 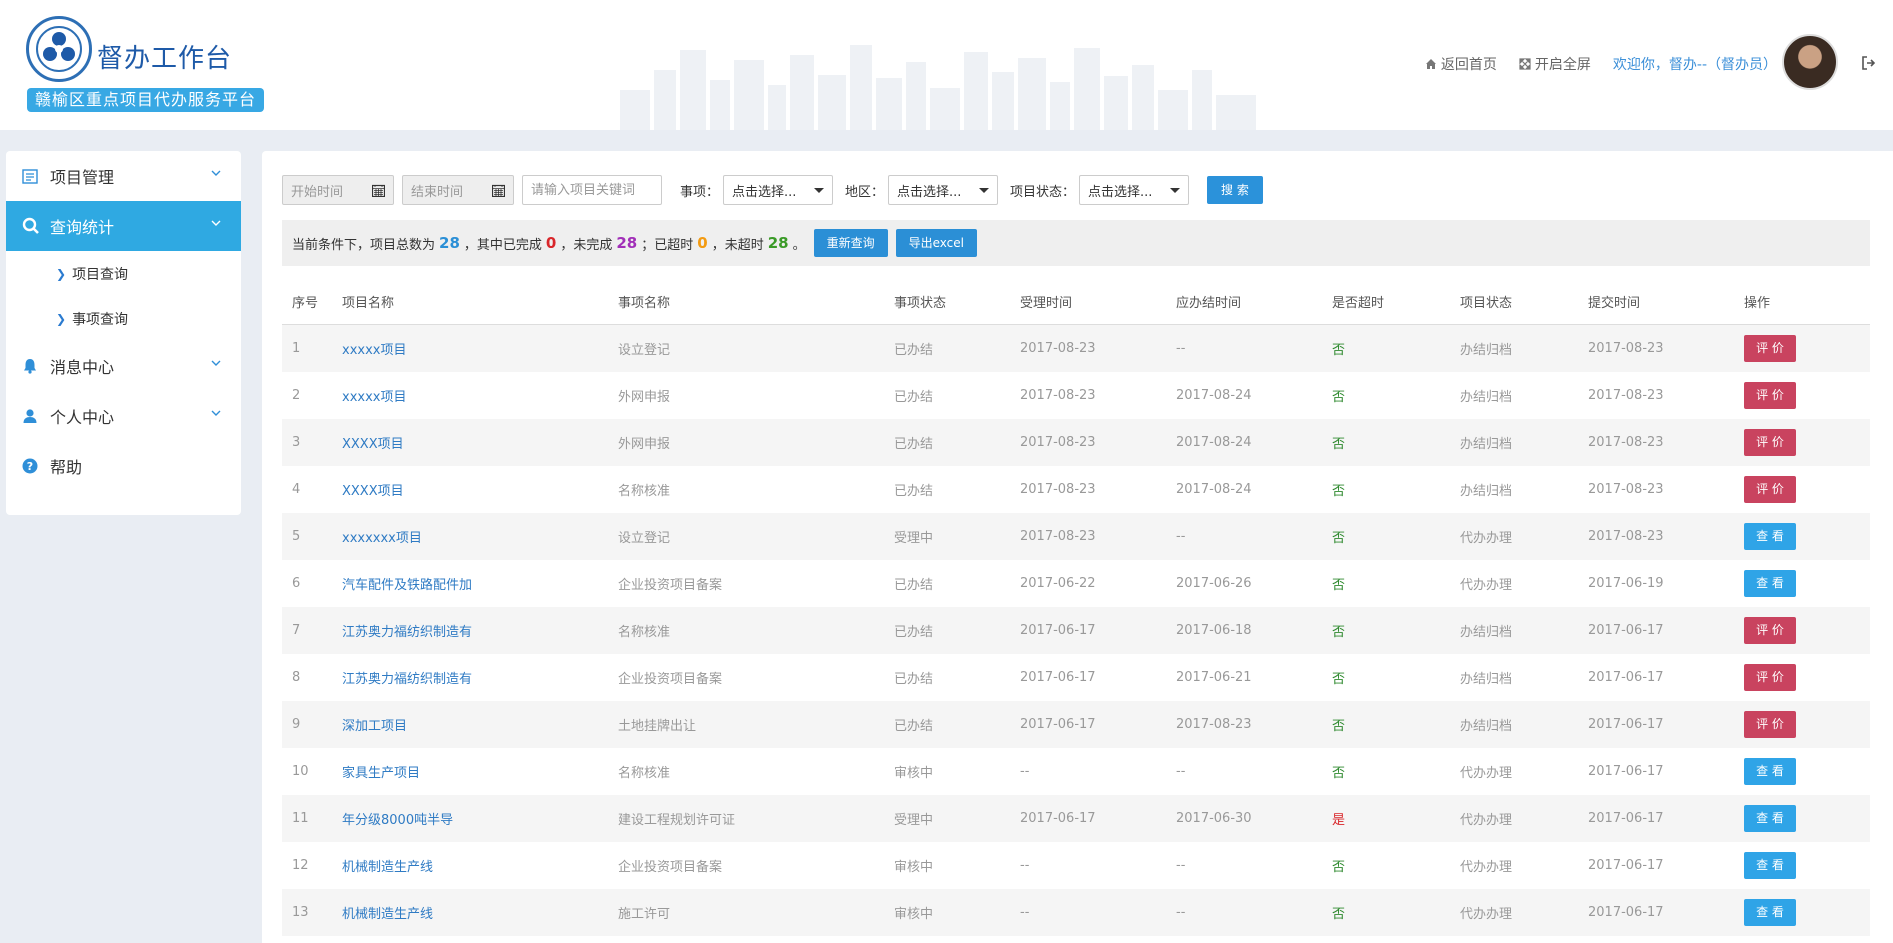 What do you see at coordinates (123, 273) in the screenshot?
I see `sidebar-subitem-project-query: ❯ 项目查询` at bounding box center [123, 273].